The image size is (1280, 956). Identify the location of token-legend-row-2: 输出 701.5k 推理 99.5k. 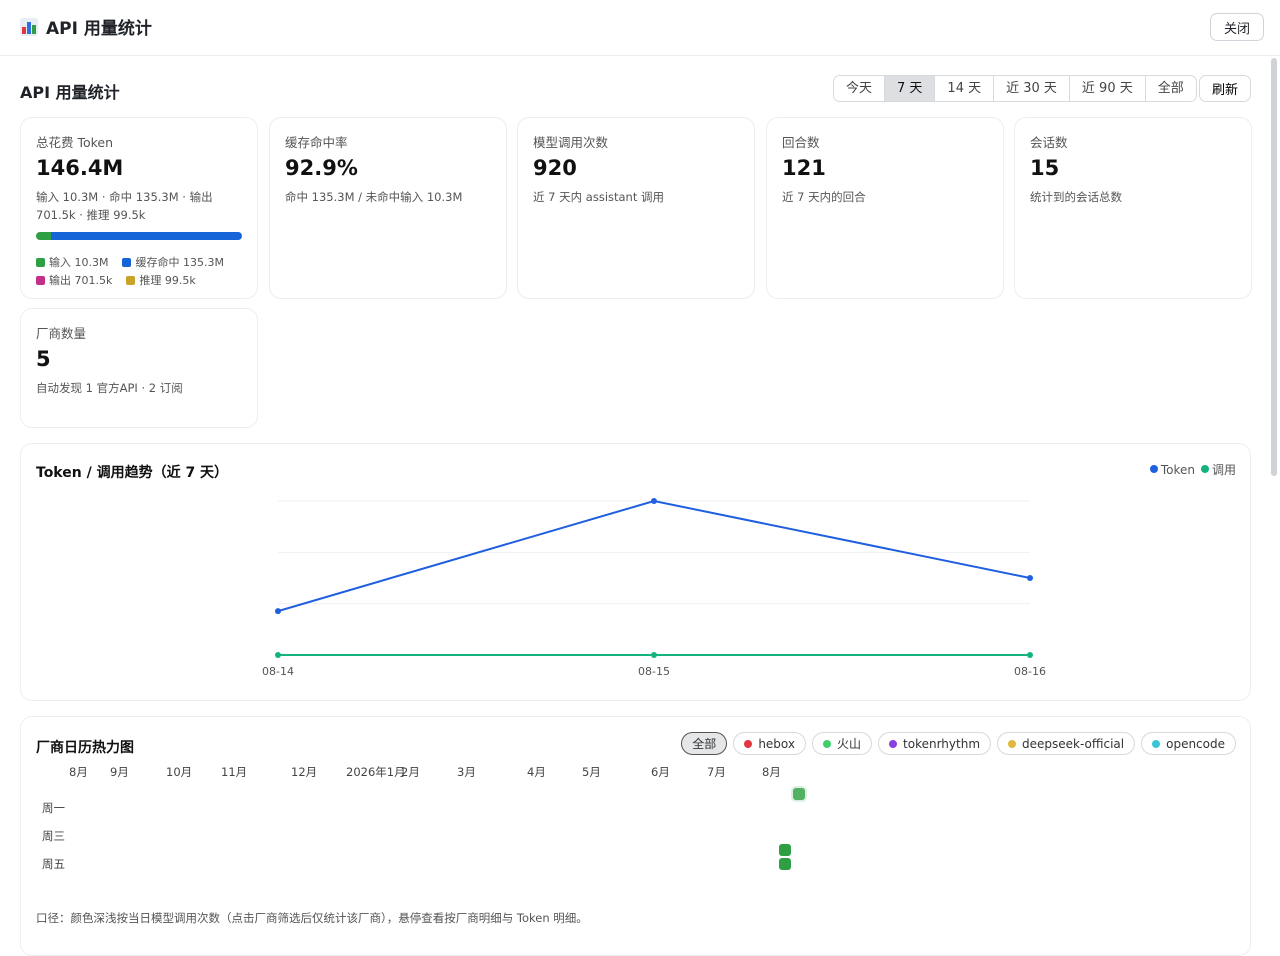
(116, 280).